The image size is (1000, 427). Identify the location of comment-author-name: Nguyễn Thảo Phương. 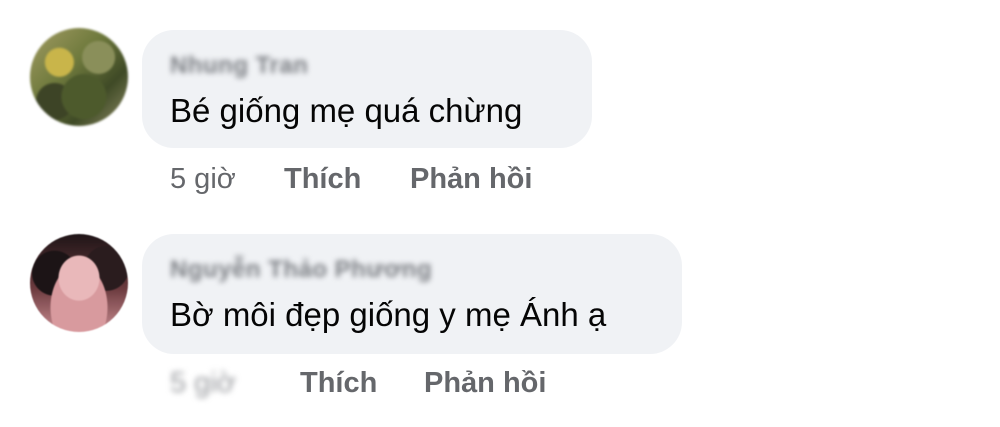
(301, 270).